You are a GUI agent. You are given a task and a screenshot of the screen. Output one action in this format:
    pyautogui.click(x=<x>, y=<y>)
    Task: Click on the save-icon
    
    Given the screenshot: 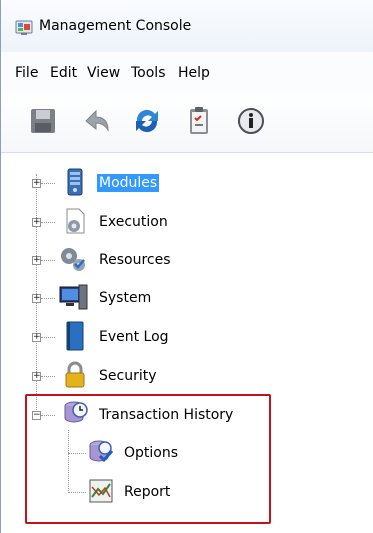 What is the action you would take?
    pyautogui.click(x=43, y=121)
    